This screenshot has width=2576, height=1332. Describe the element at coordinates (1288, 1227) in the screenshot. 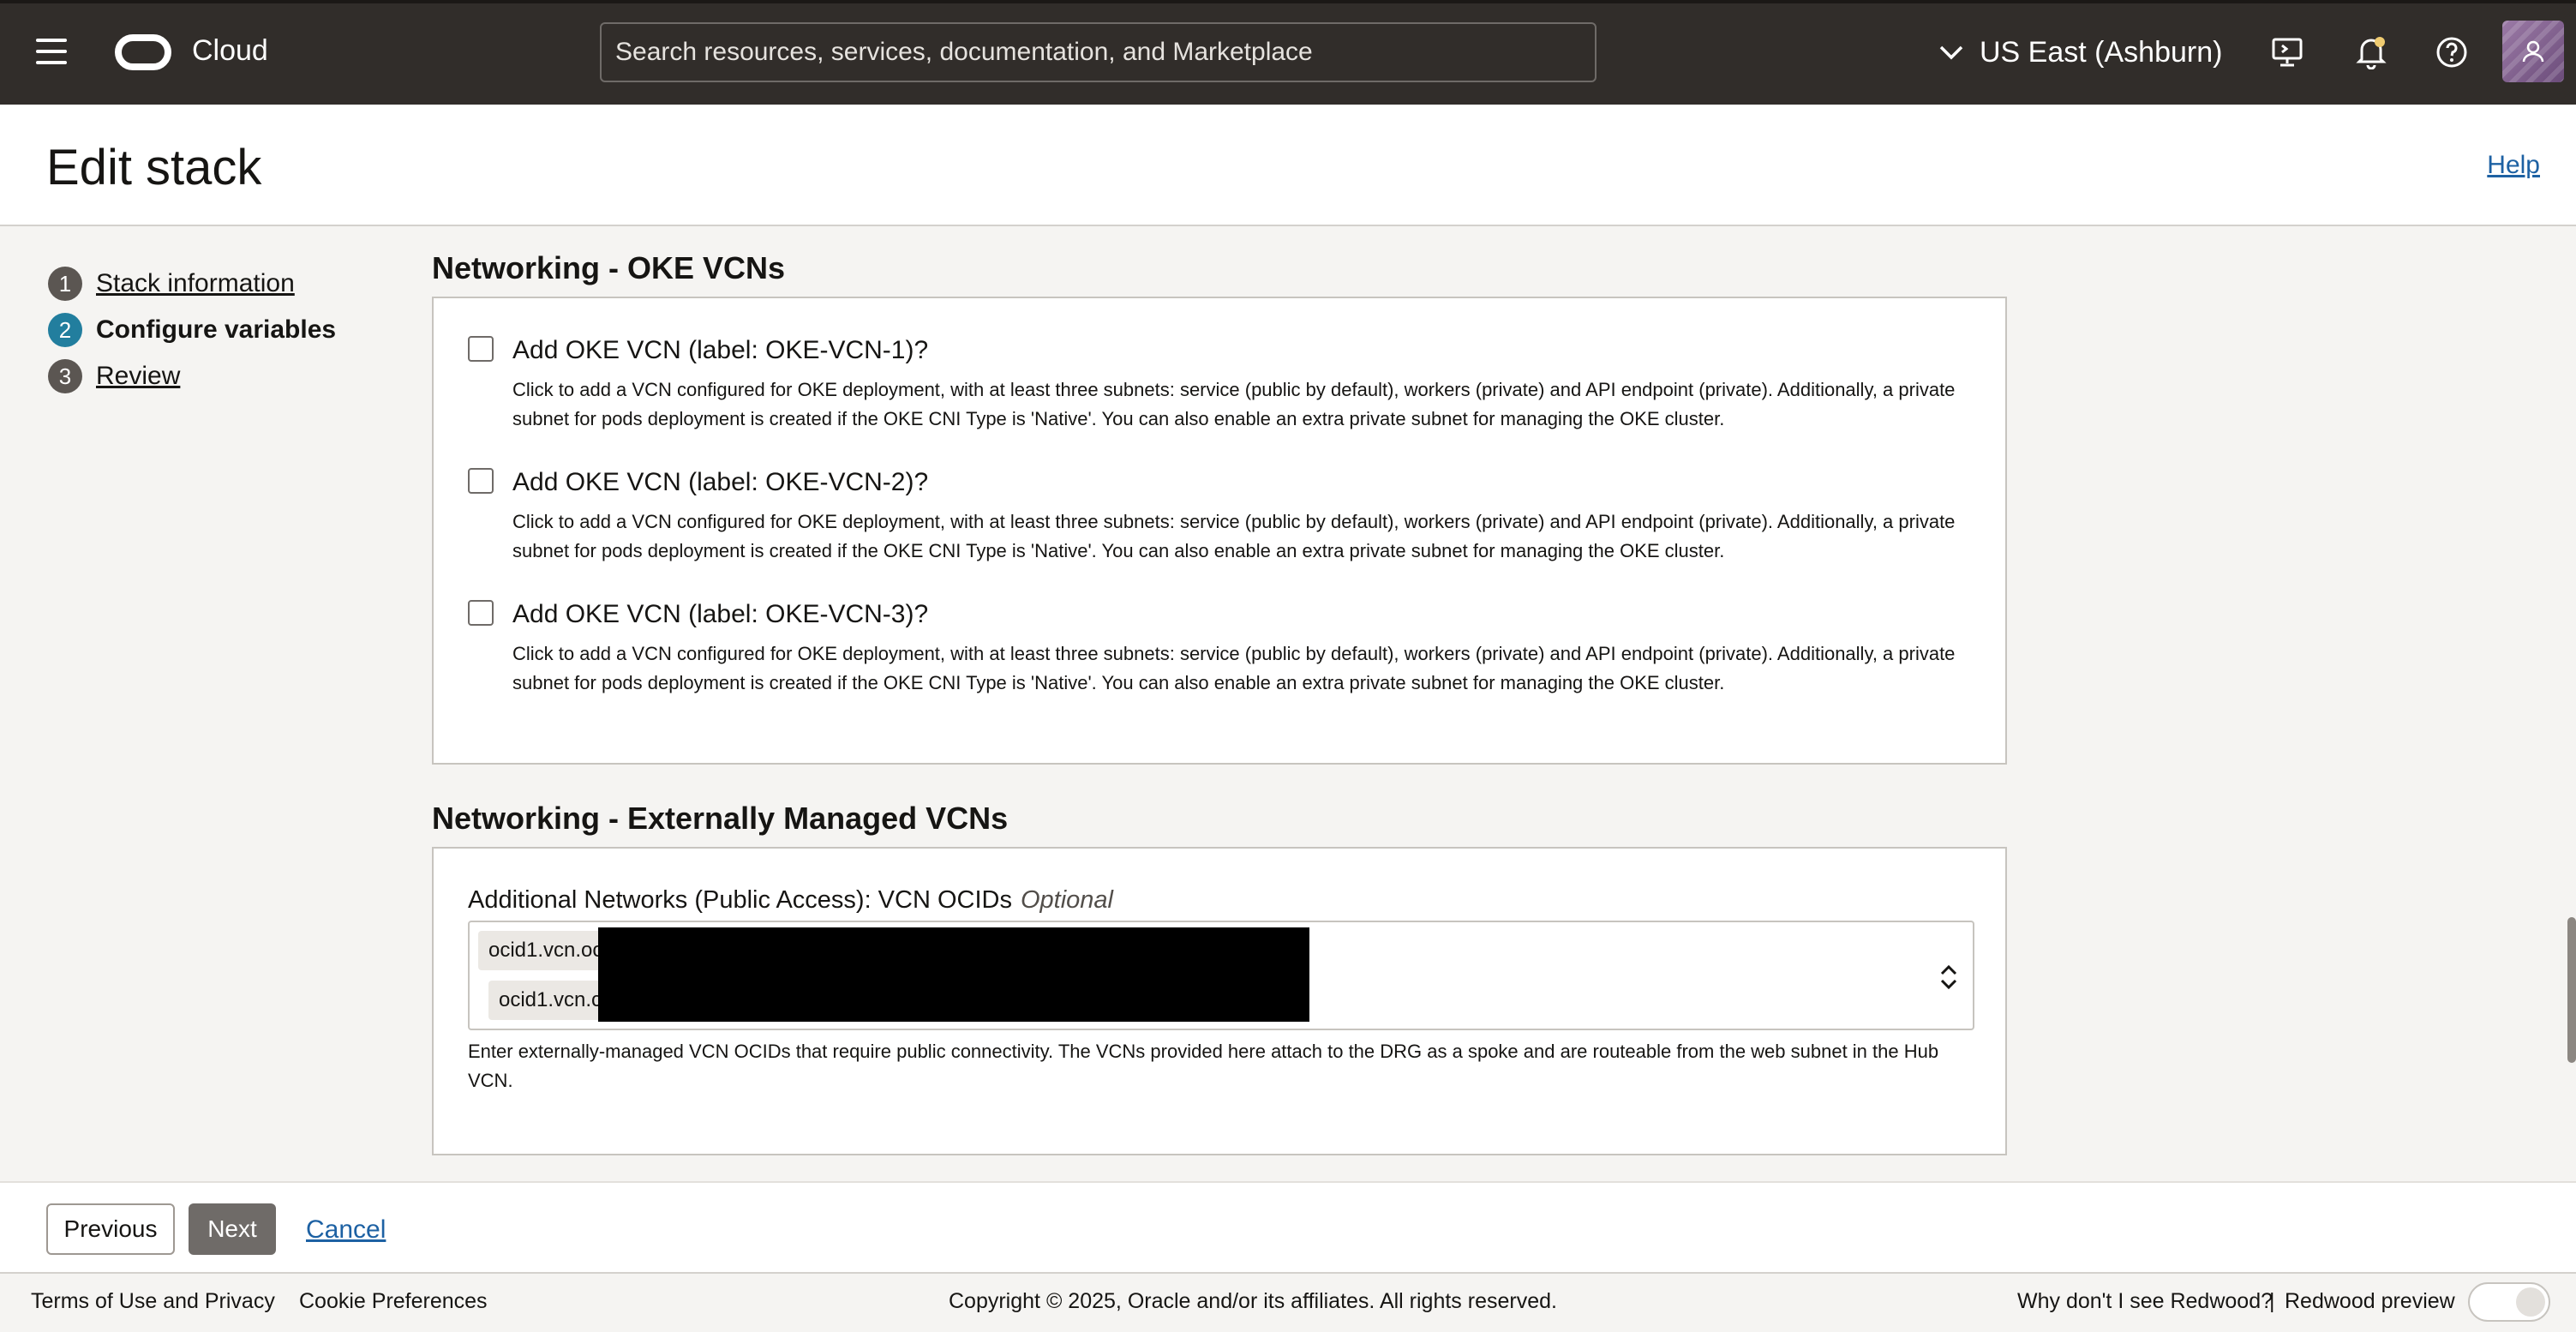

I see `wizard-action-bar: Previous Next Cancel` at that location.